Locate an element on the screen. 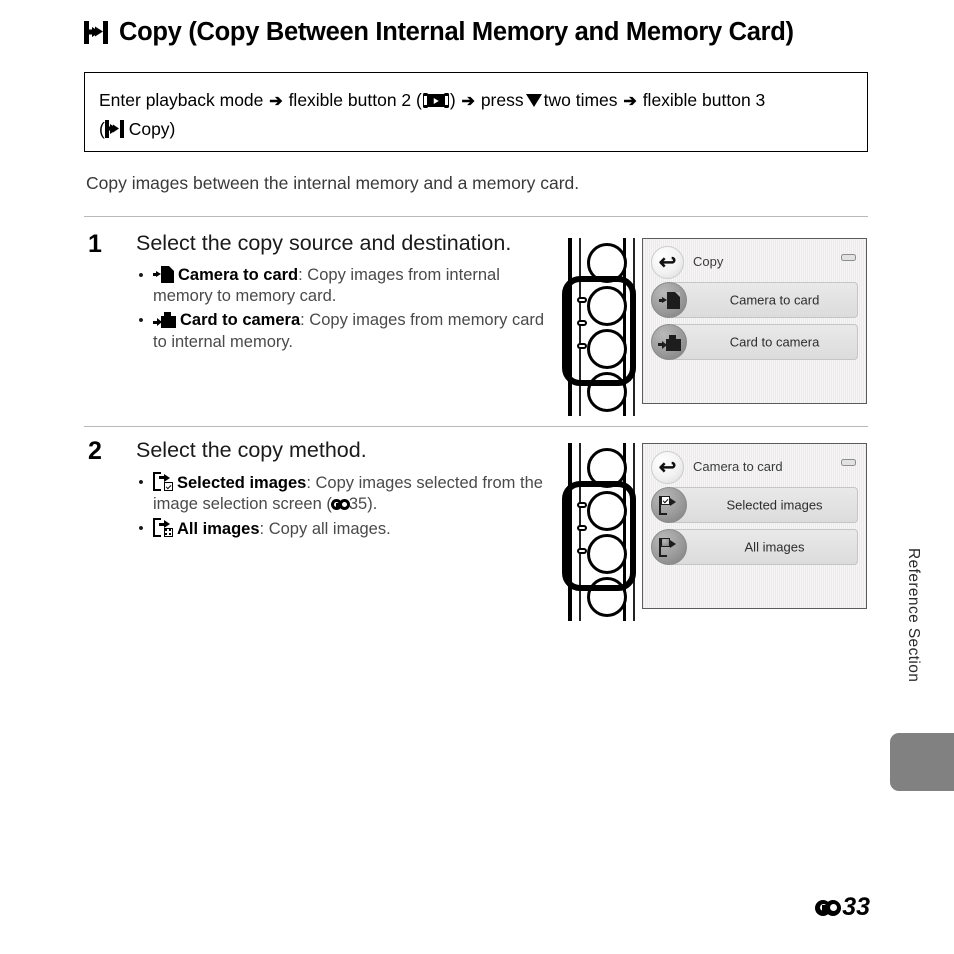 Image resolution: width=954 pixels, height=954 pixels. step-1-title: Select the copy source and destination. is located at coordinates (324, 243).